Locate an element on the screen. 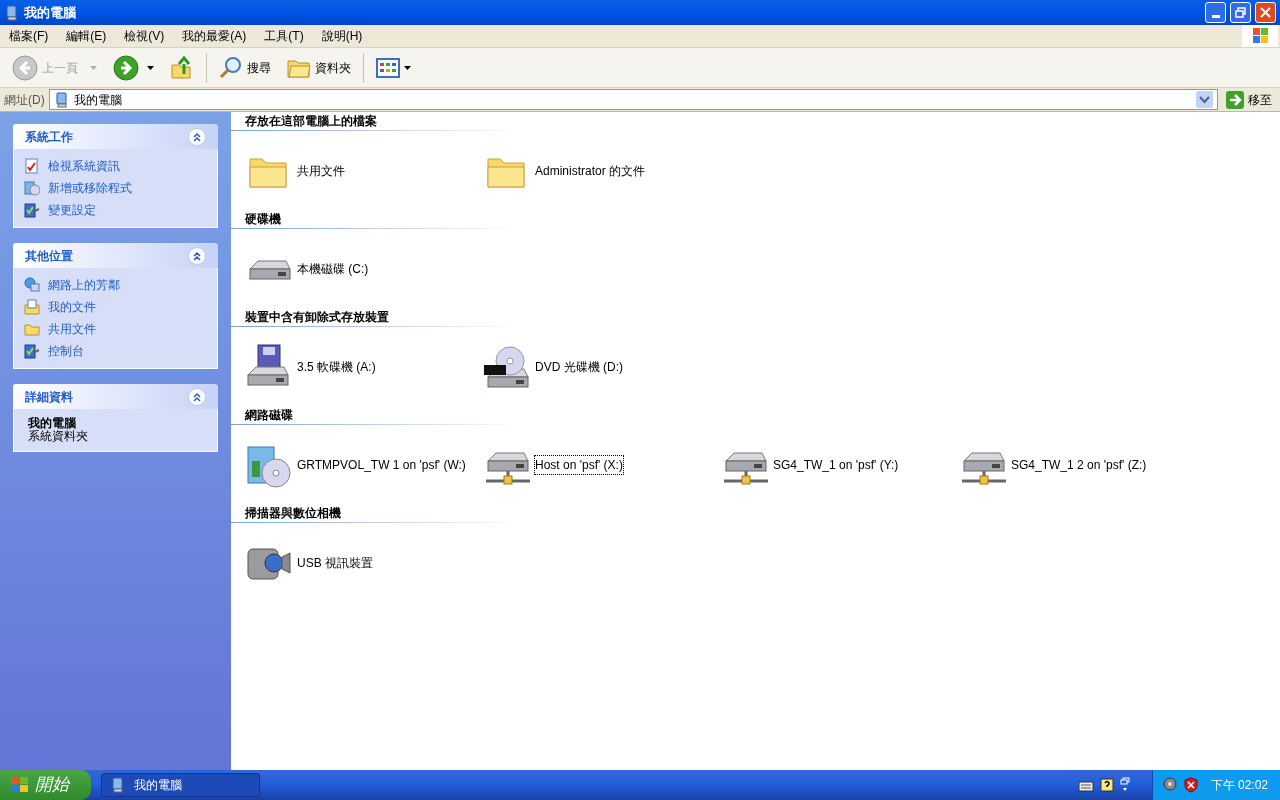 The height and width of the screenshot is (800, 1280). task-link: 我的文件 is located at coordinates (115, 307).